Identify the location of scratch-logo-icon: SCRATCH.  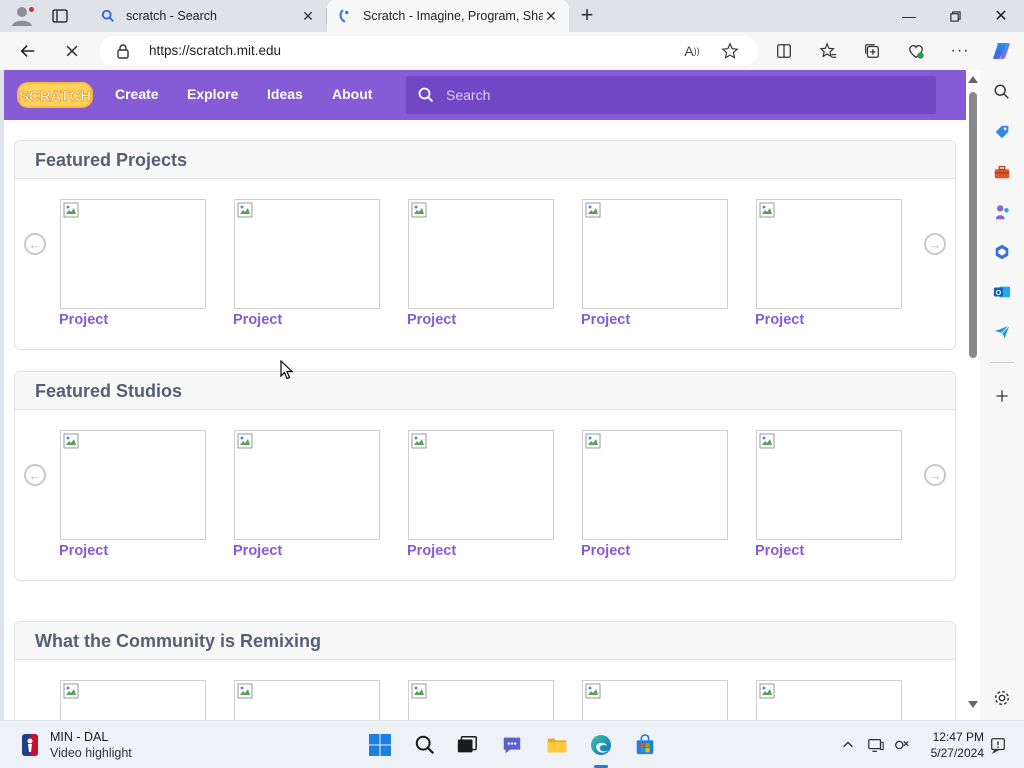
(55, 95).